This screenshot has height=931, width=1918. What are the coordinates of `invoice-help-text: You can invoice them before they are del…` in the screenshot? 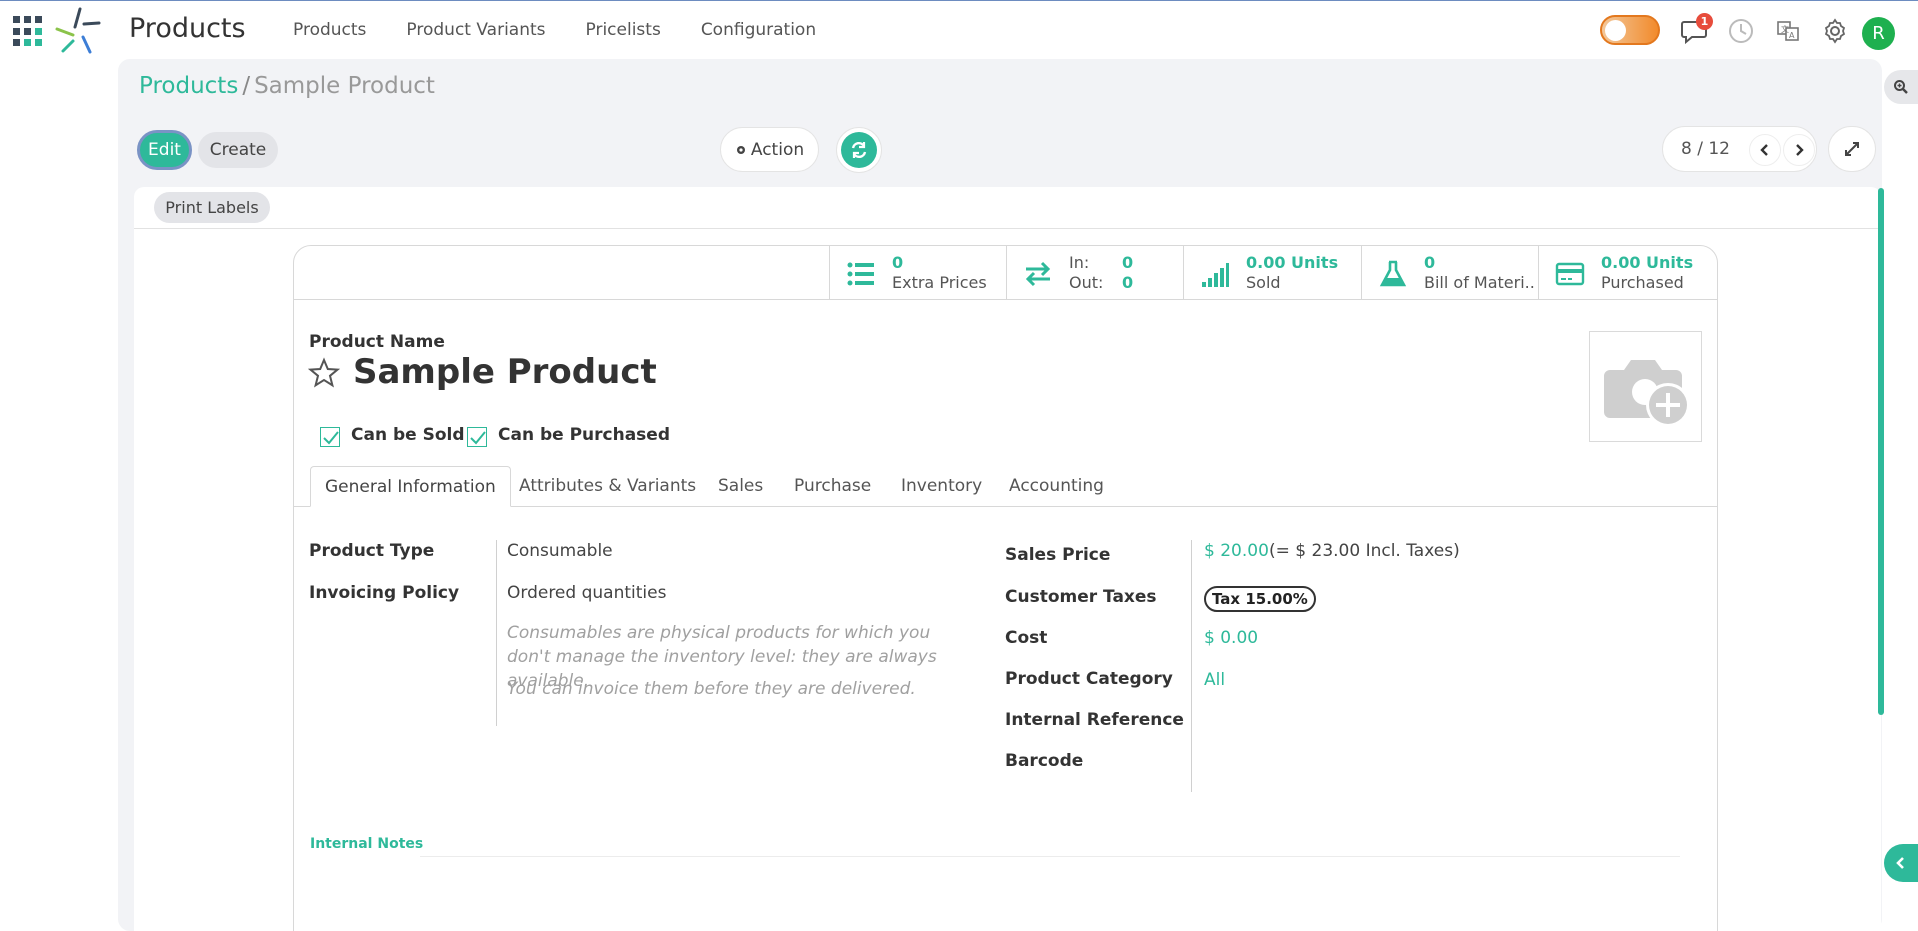 It's located at (711, 689).